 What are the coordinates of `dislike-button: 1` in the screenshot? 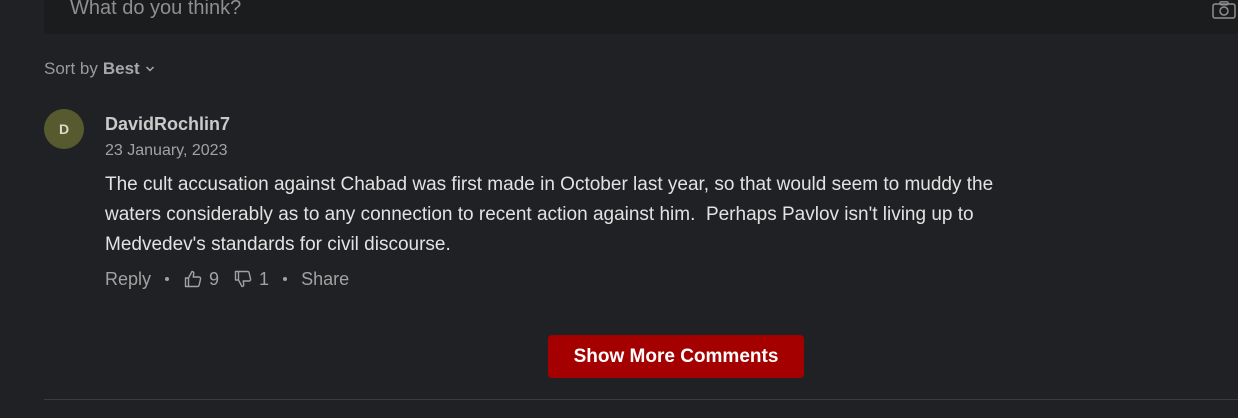 It's located at (251, 279).